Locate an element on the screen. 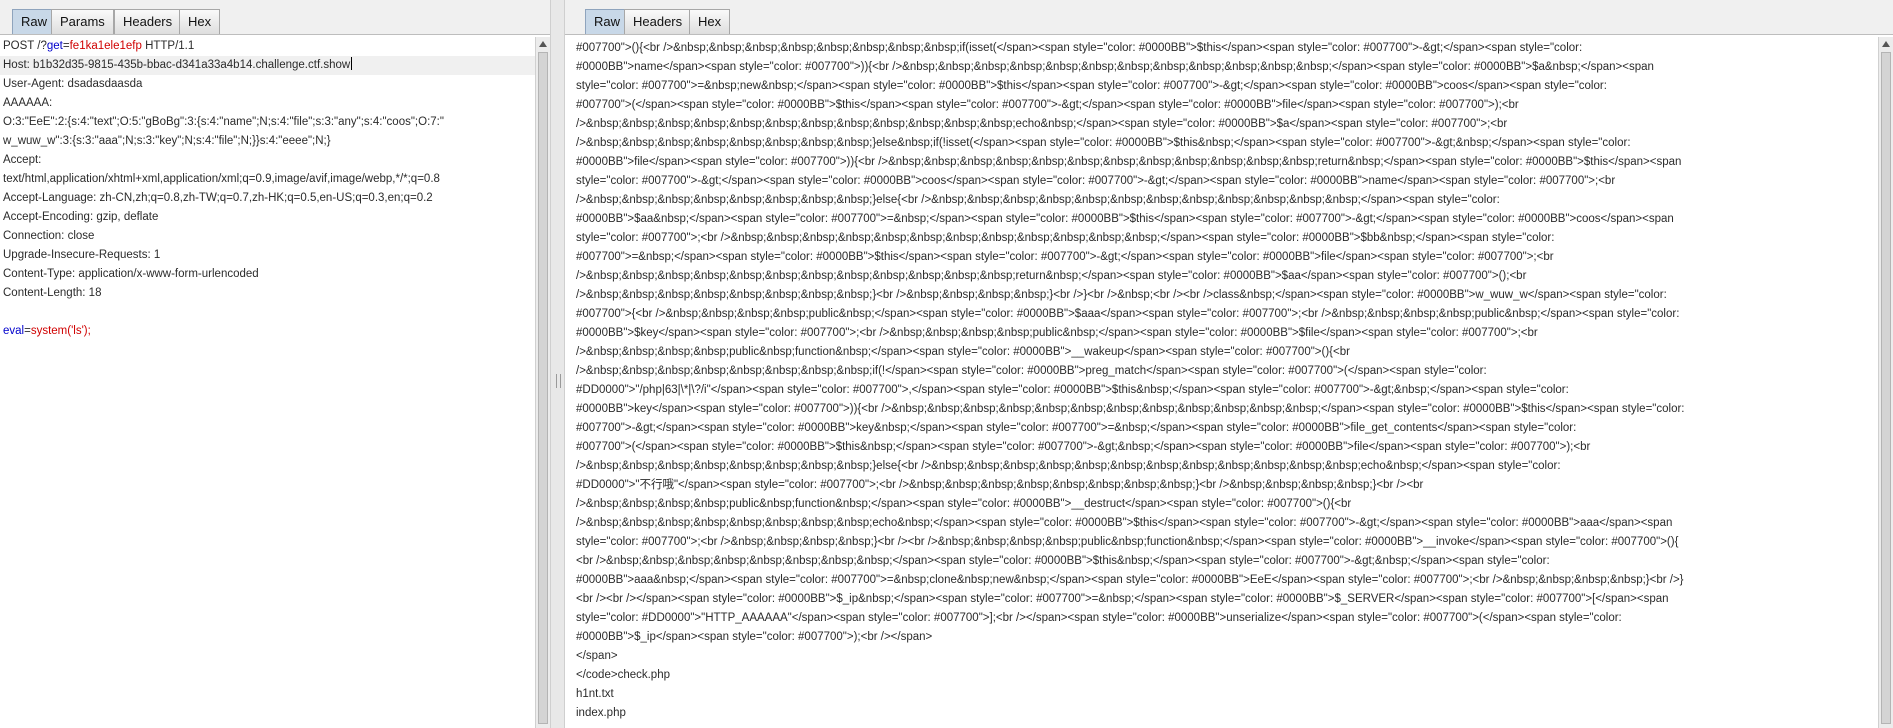 The height and width of the screenshot is (728, 1893). request-token: system('ls'); is located at coordinates (60, 331).